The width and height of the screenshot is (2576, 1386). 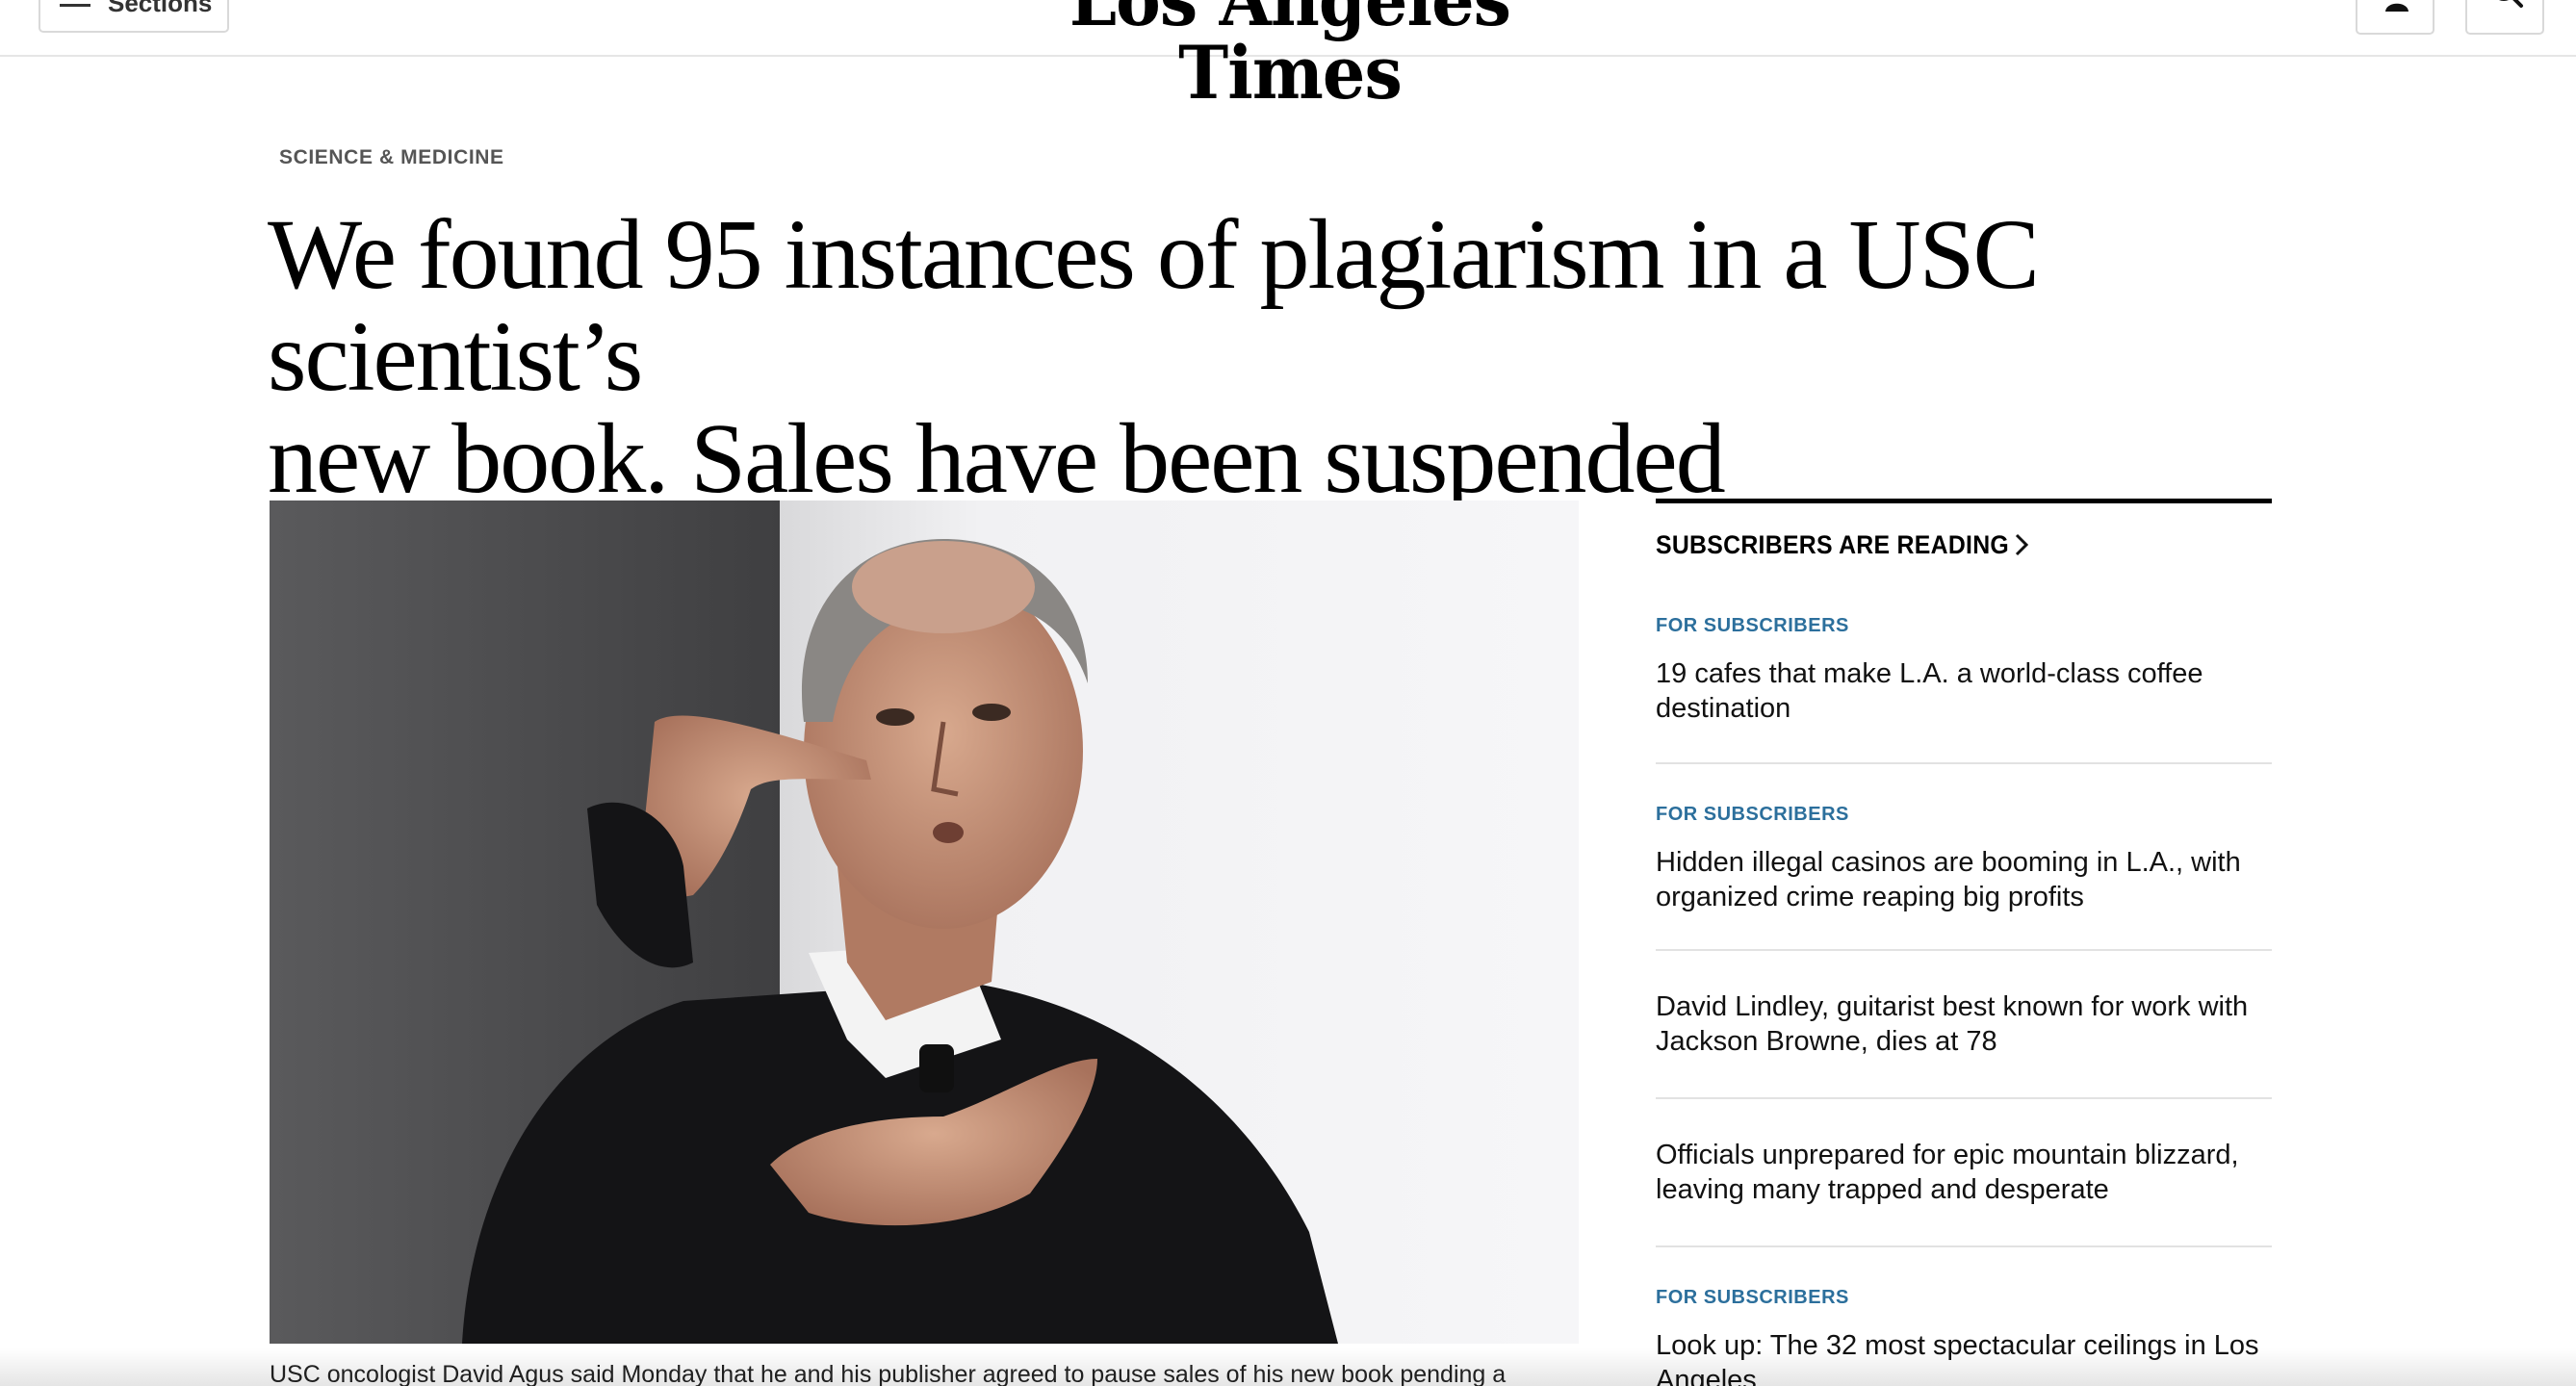 I want to click on search-icon, so click(x=2511, y=4).